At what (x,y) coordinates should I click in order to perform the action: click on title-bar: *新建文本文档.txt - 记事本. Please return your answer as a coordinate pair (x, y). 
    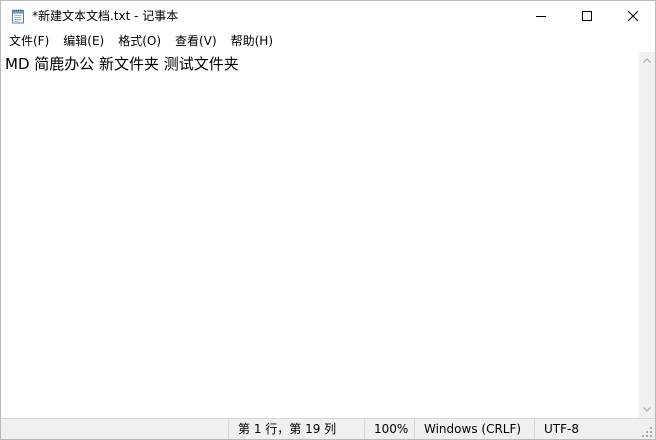
    Looking at the image, I should click on (328, 16).